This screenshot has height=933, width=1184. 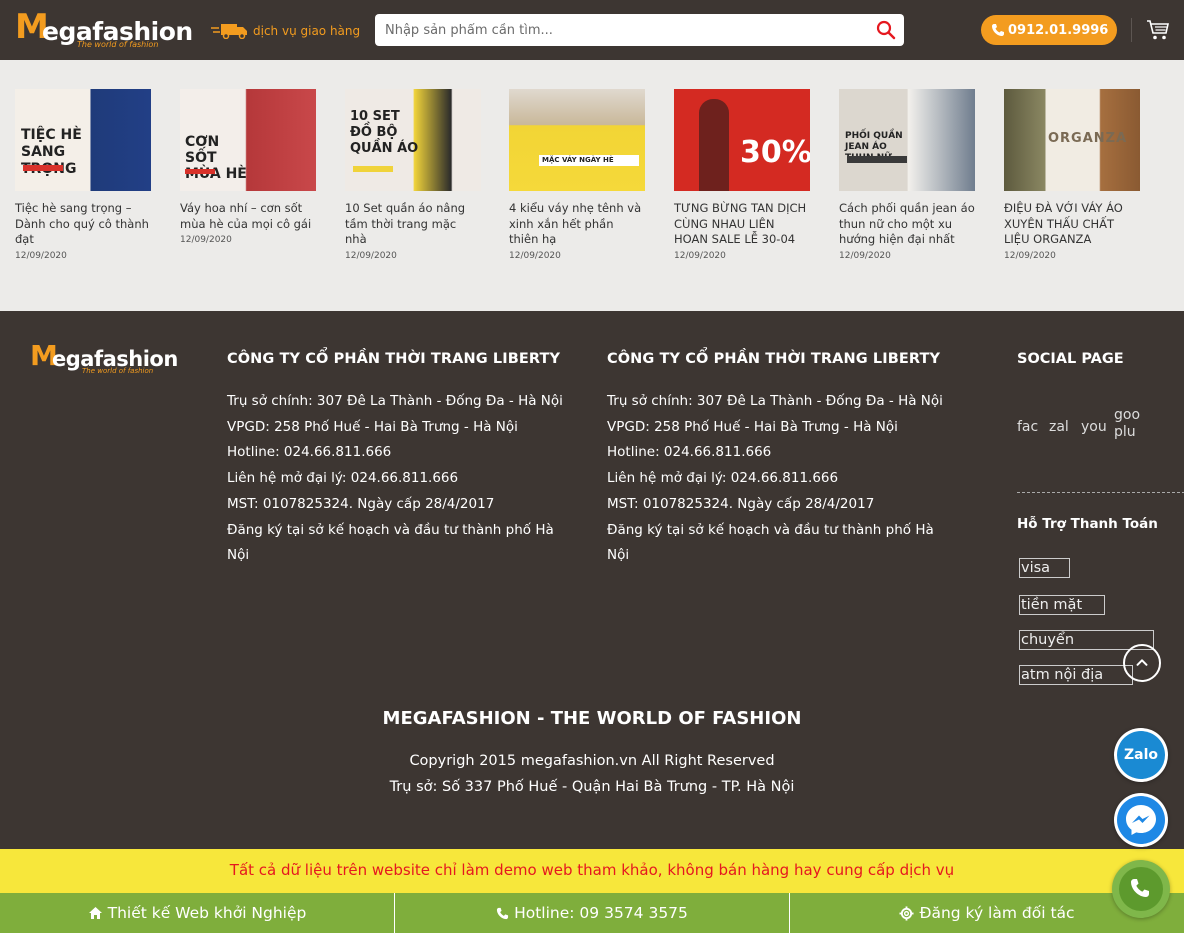 I want to click on cash-payment-icon: tiền mặt, so click(x=1062, y=605).